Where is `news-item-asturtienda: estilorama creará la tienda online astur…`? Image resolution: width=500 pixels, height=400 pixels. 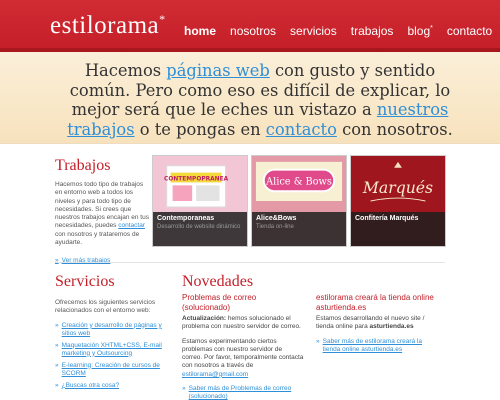 news-item-asturtienda: estilorama creará la tienda online astur… is located at coordinates (377, 323).